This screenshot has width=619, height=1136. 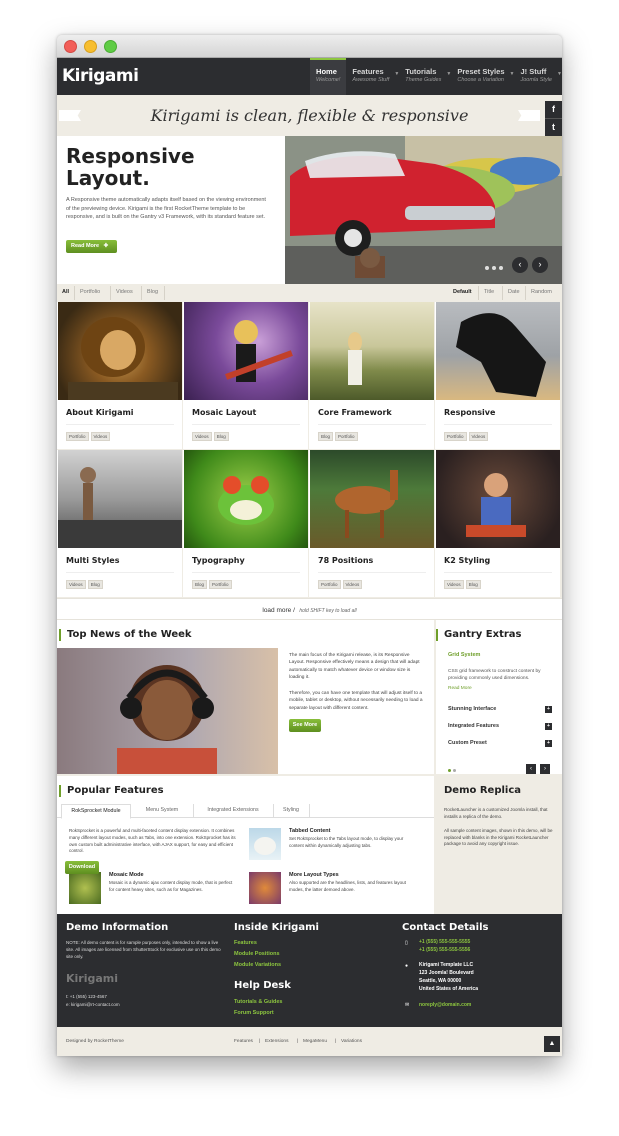 What do you see at coordinates (497, 523) in the screenshot?
I see `grid-item: K2 Styling Videos Blog` at bounding box center [497, 523].